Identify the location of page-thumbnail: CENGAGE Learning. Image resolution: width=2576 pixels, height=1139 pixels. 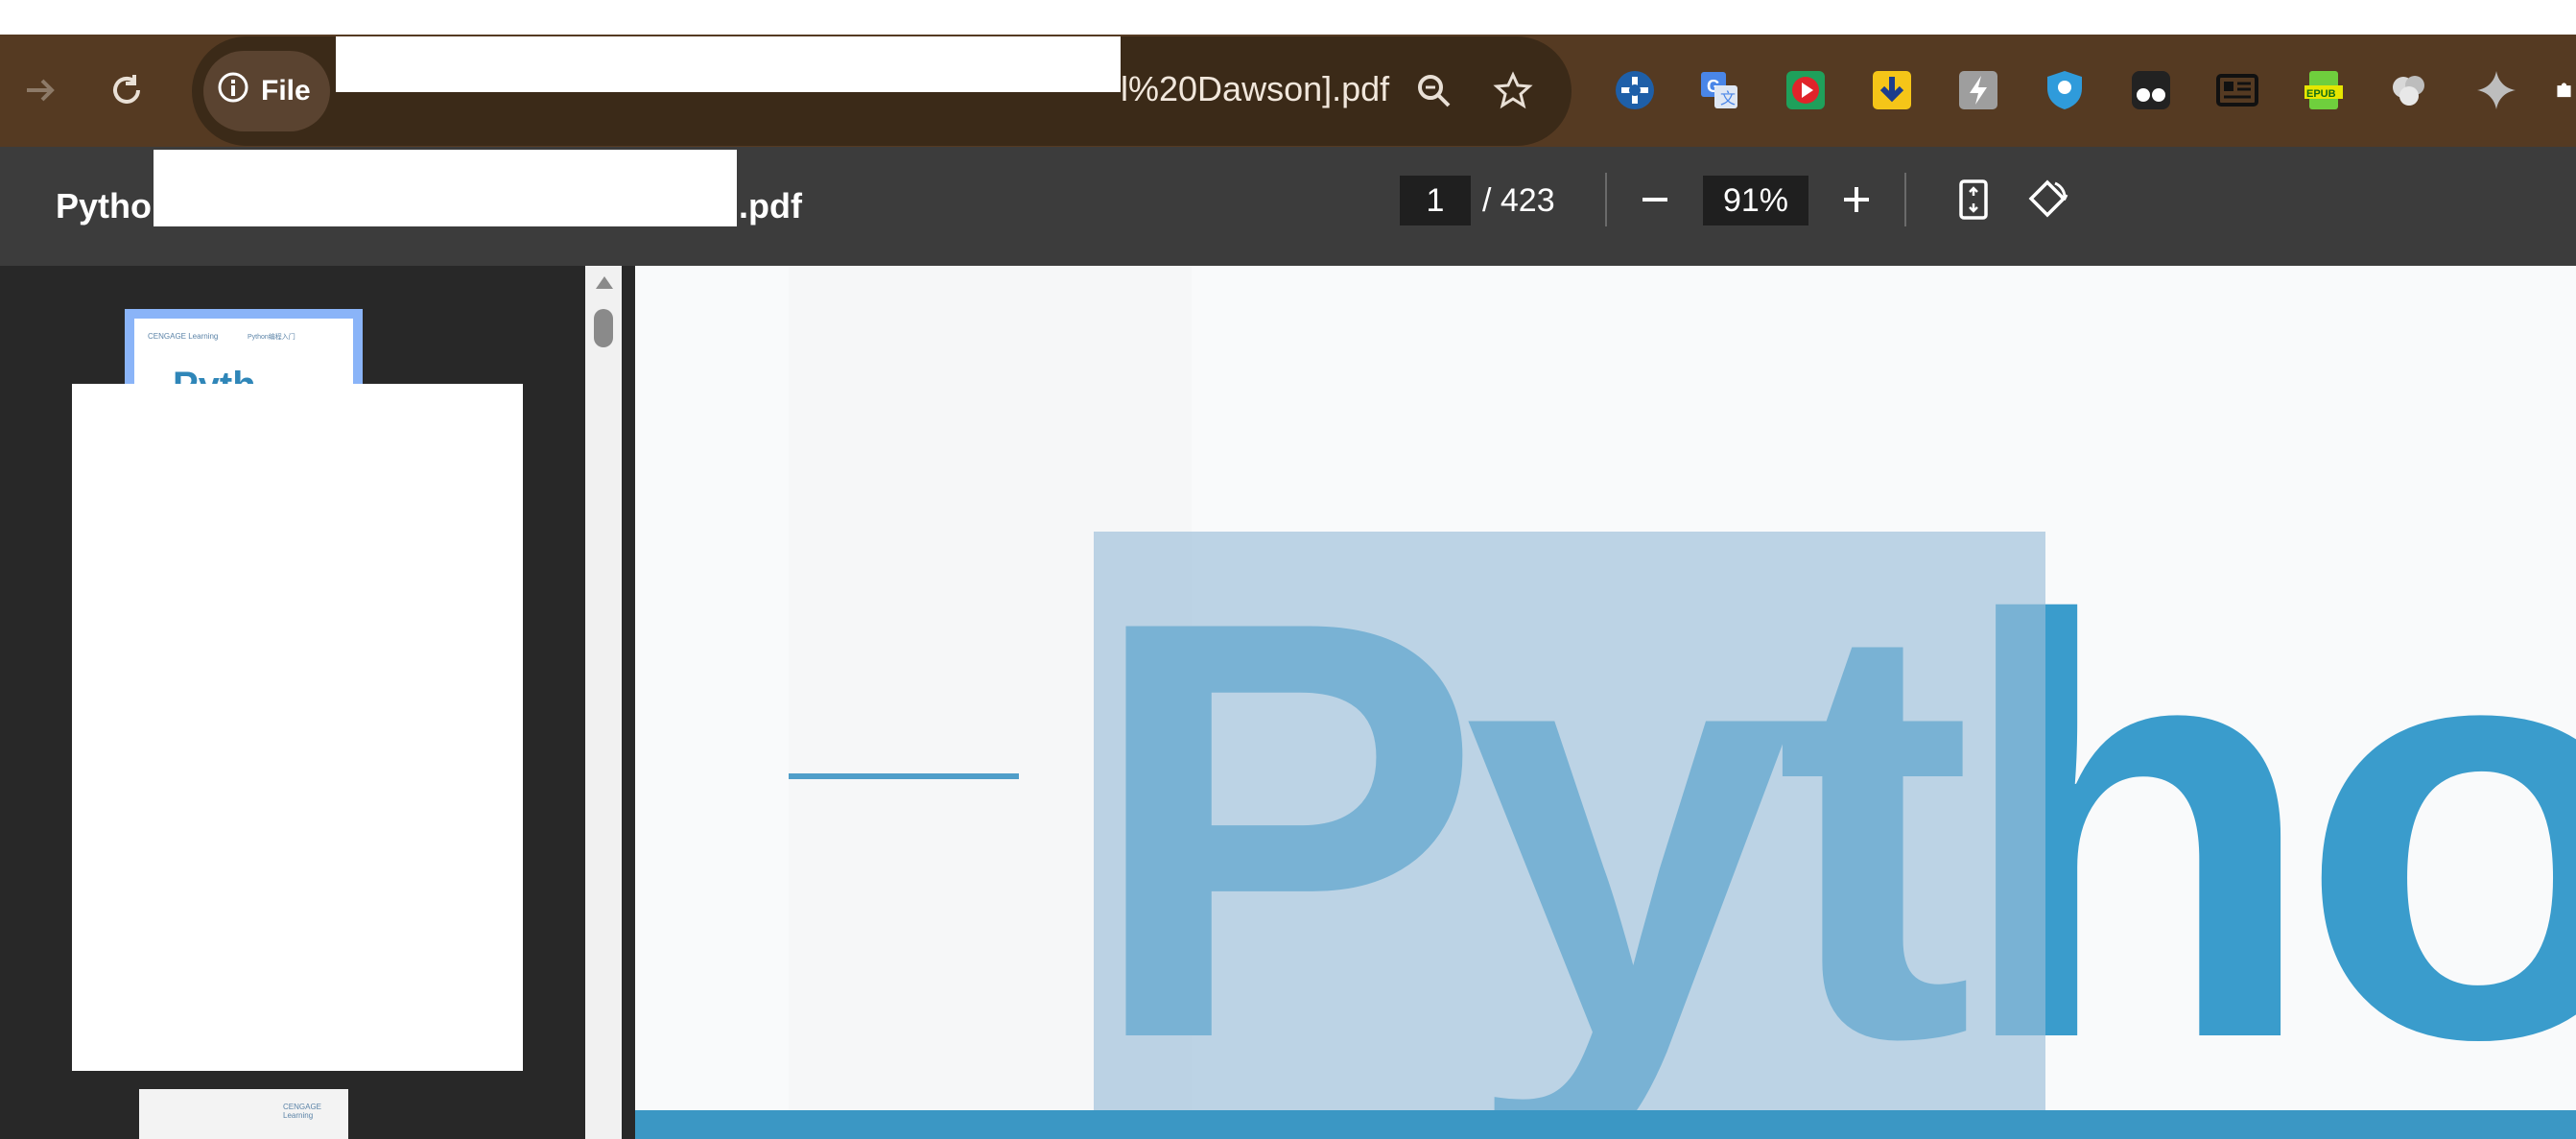
(243, 1114).